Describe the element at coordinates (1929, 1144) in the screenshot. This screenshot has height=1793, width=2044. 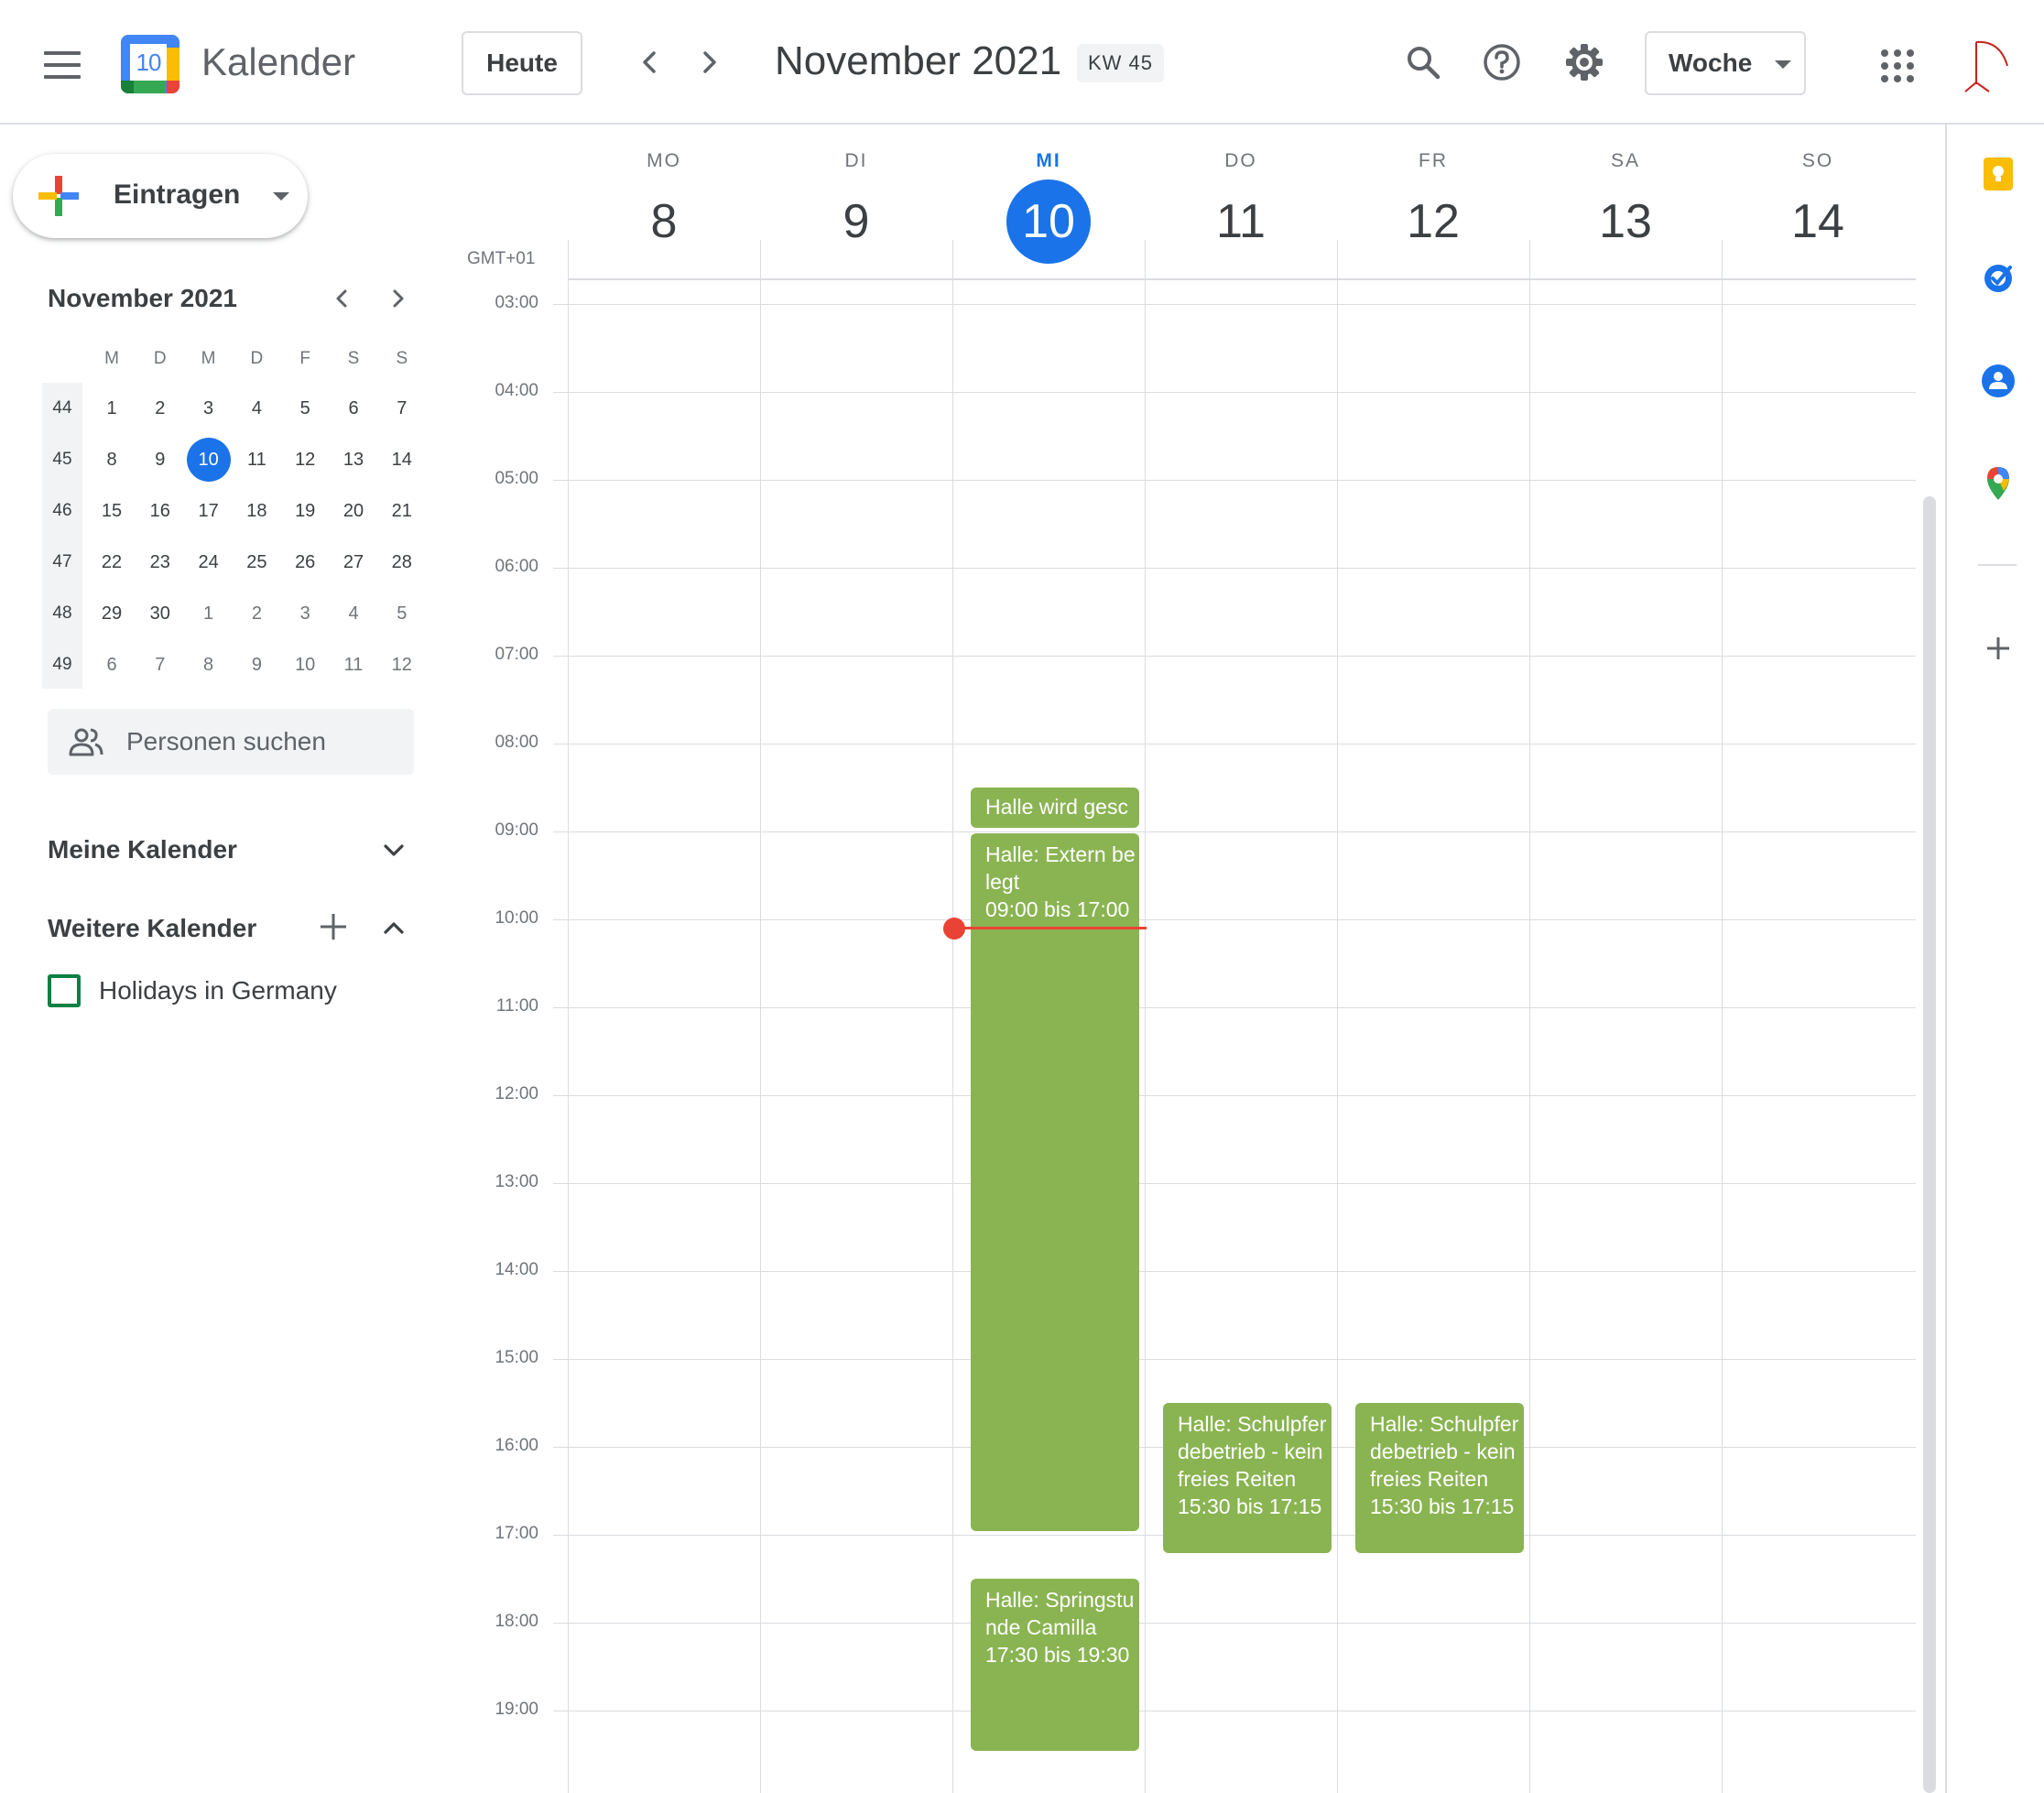
I see `scrollbar` at that location.